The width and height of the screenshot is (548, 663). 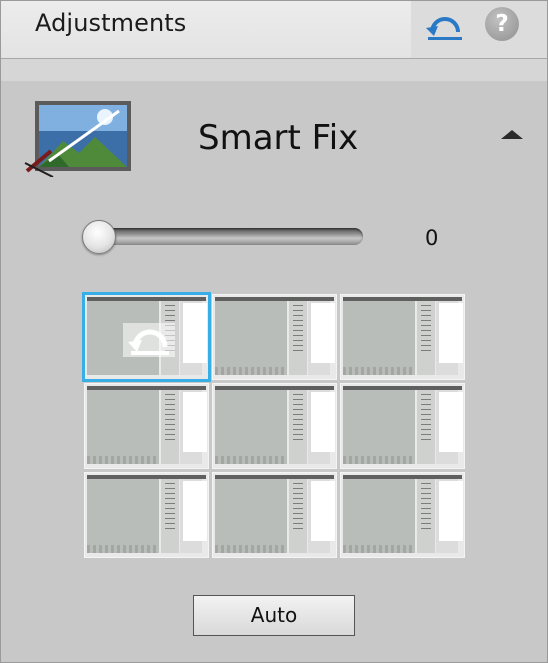 I want to click on undo-button, so click(x=445, y=25).